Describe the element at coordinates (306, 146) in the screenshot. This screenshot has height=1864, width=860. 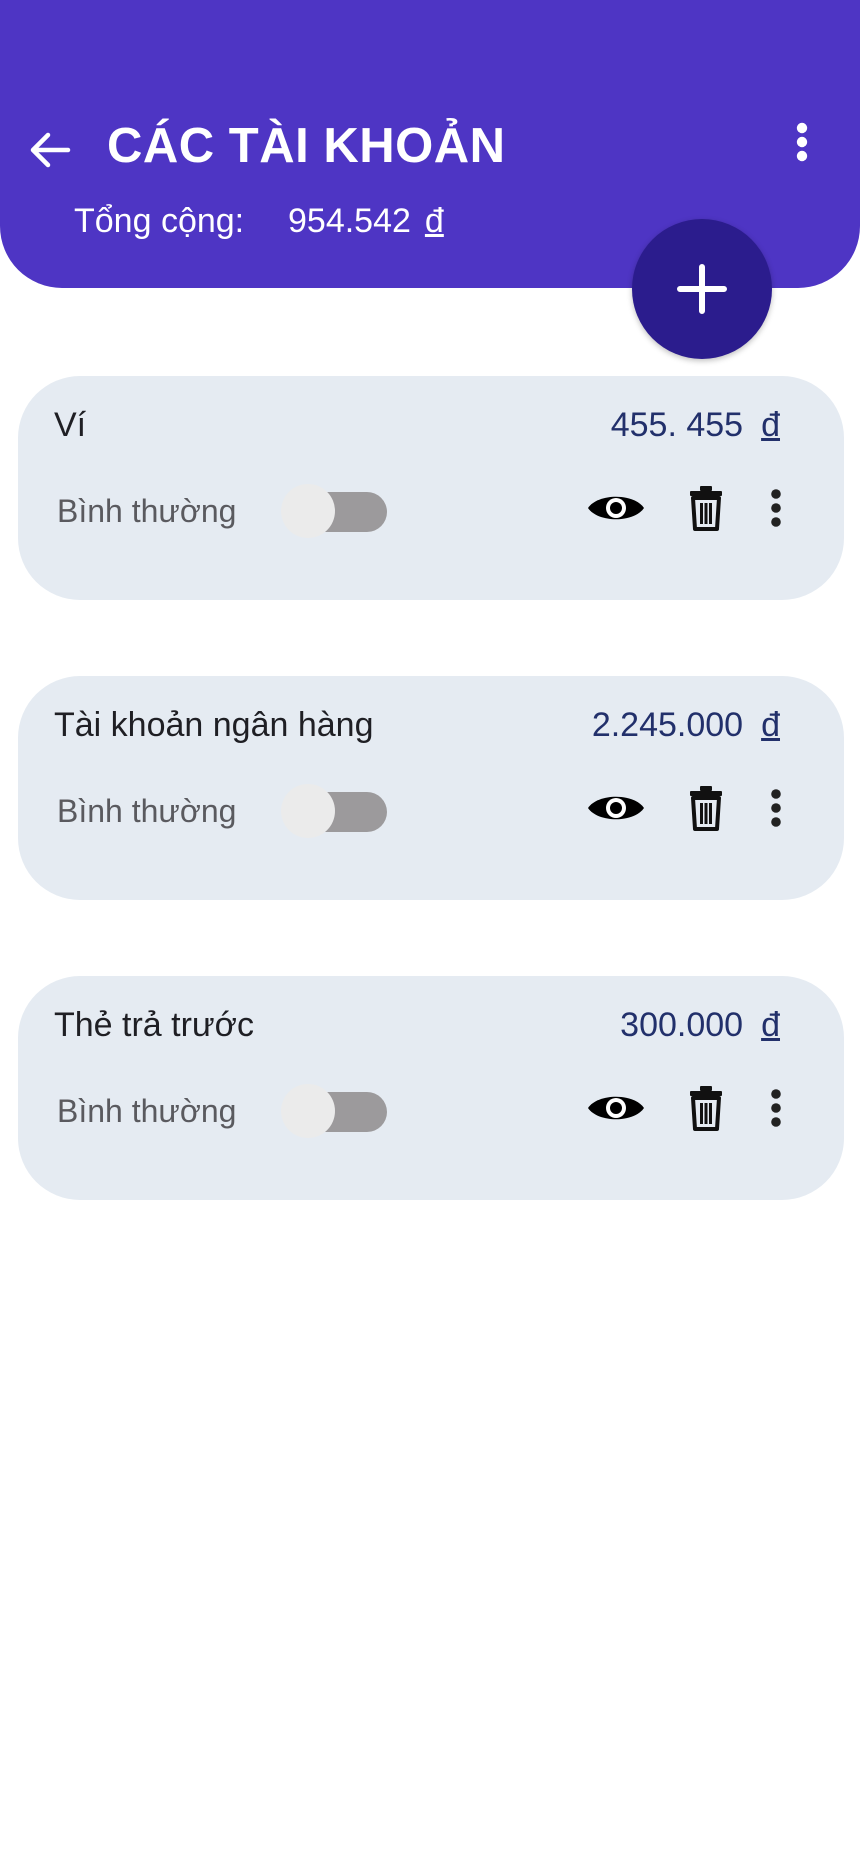
I see `page-title: CÁC TÀI KHOẢN` at that location.